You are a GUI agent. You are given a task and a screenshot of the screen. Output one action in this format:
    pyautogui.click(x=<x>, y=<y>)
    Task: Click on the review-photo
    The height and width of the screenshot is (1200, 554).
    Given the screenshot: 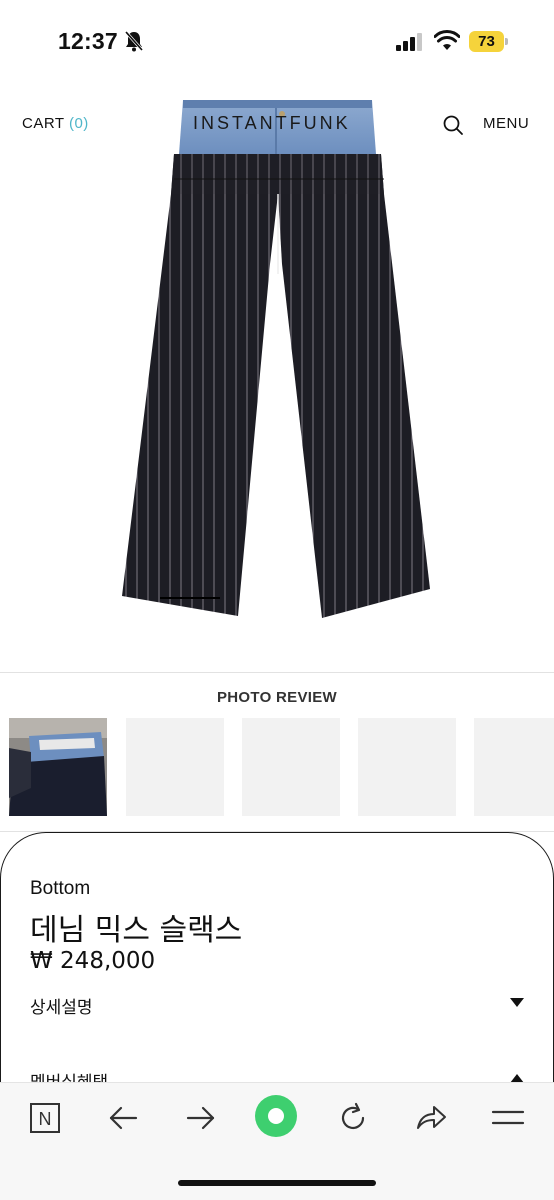 What is the action you would take?
    pyautogui.click(x=58, y=767)
    